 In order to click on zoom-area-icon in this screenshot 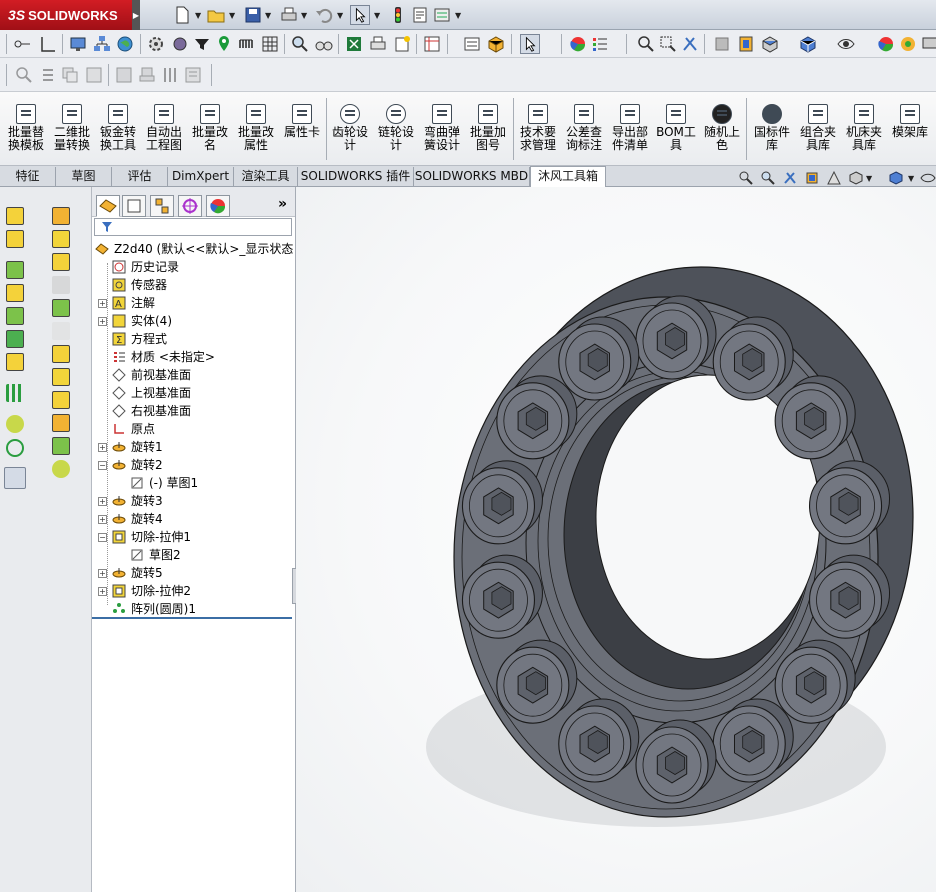, I will do `click(768, 178)`.